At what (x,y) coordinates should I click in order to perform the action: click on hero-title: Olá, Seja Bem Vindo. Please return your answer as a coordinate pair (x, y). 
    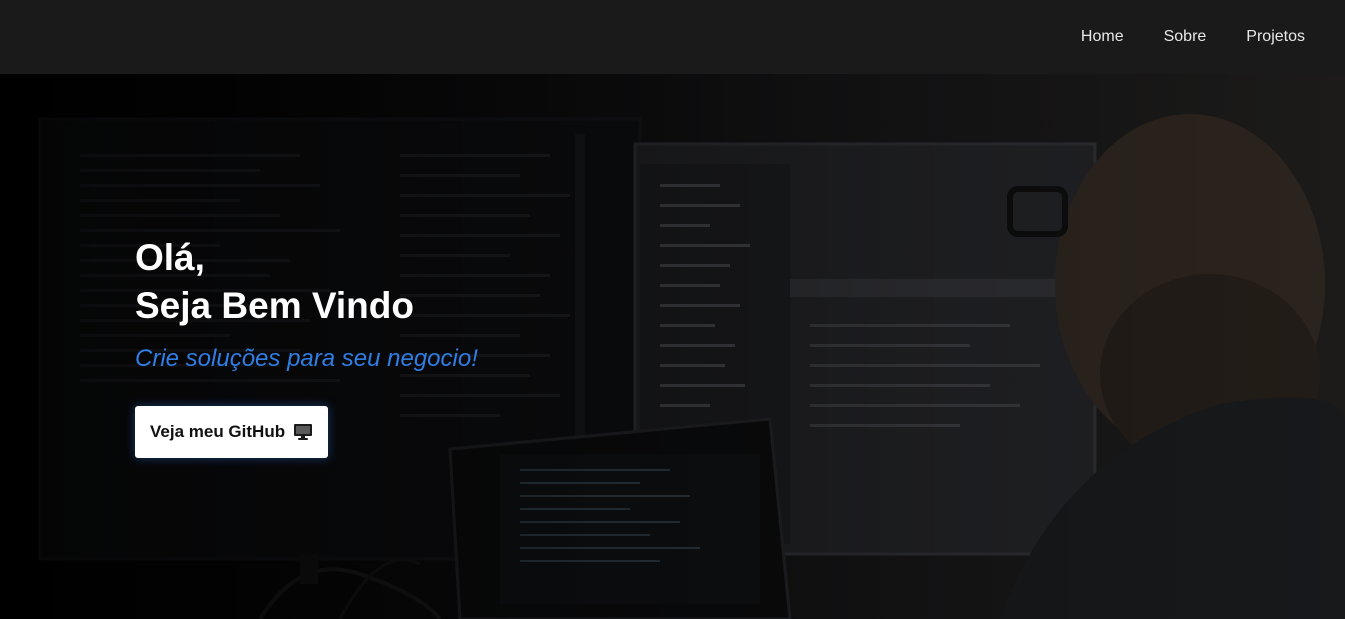
    Looking at the image, I should click on (306, 282).